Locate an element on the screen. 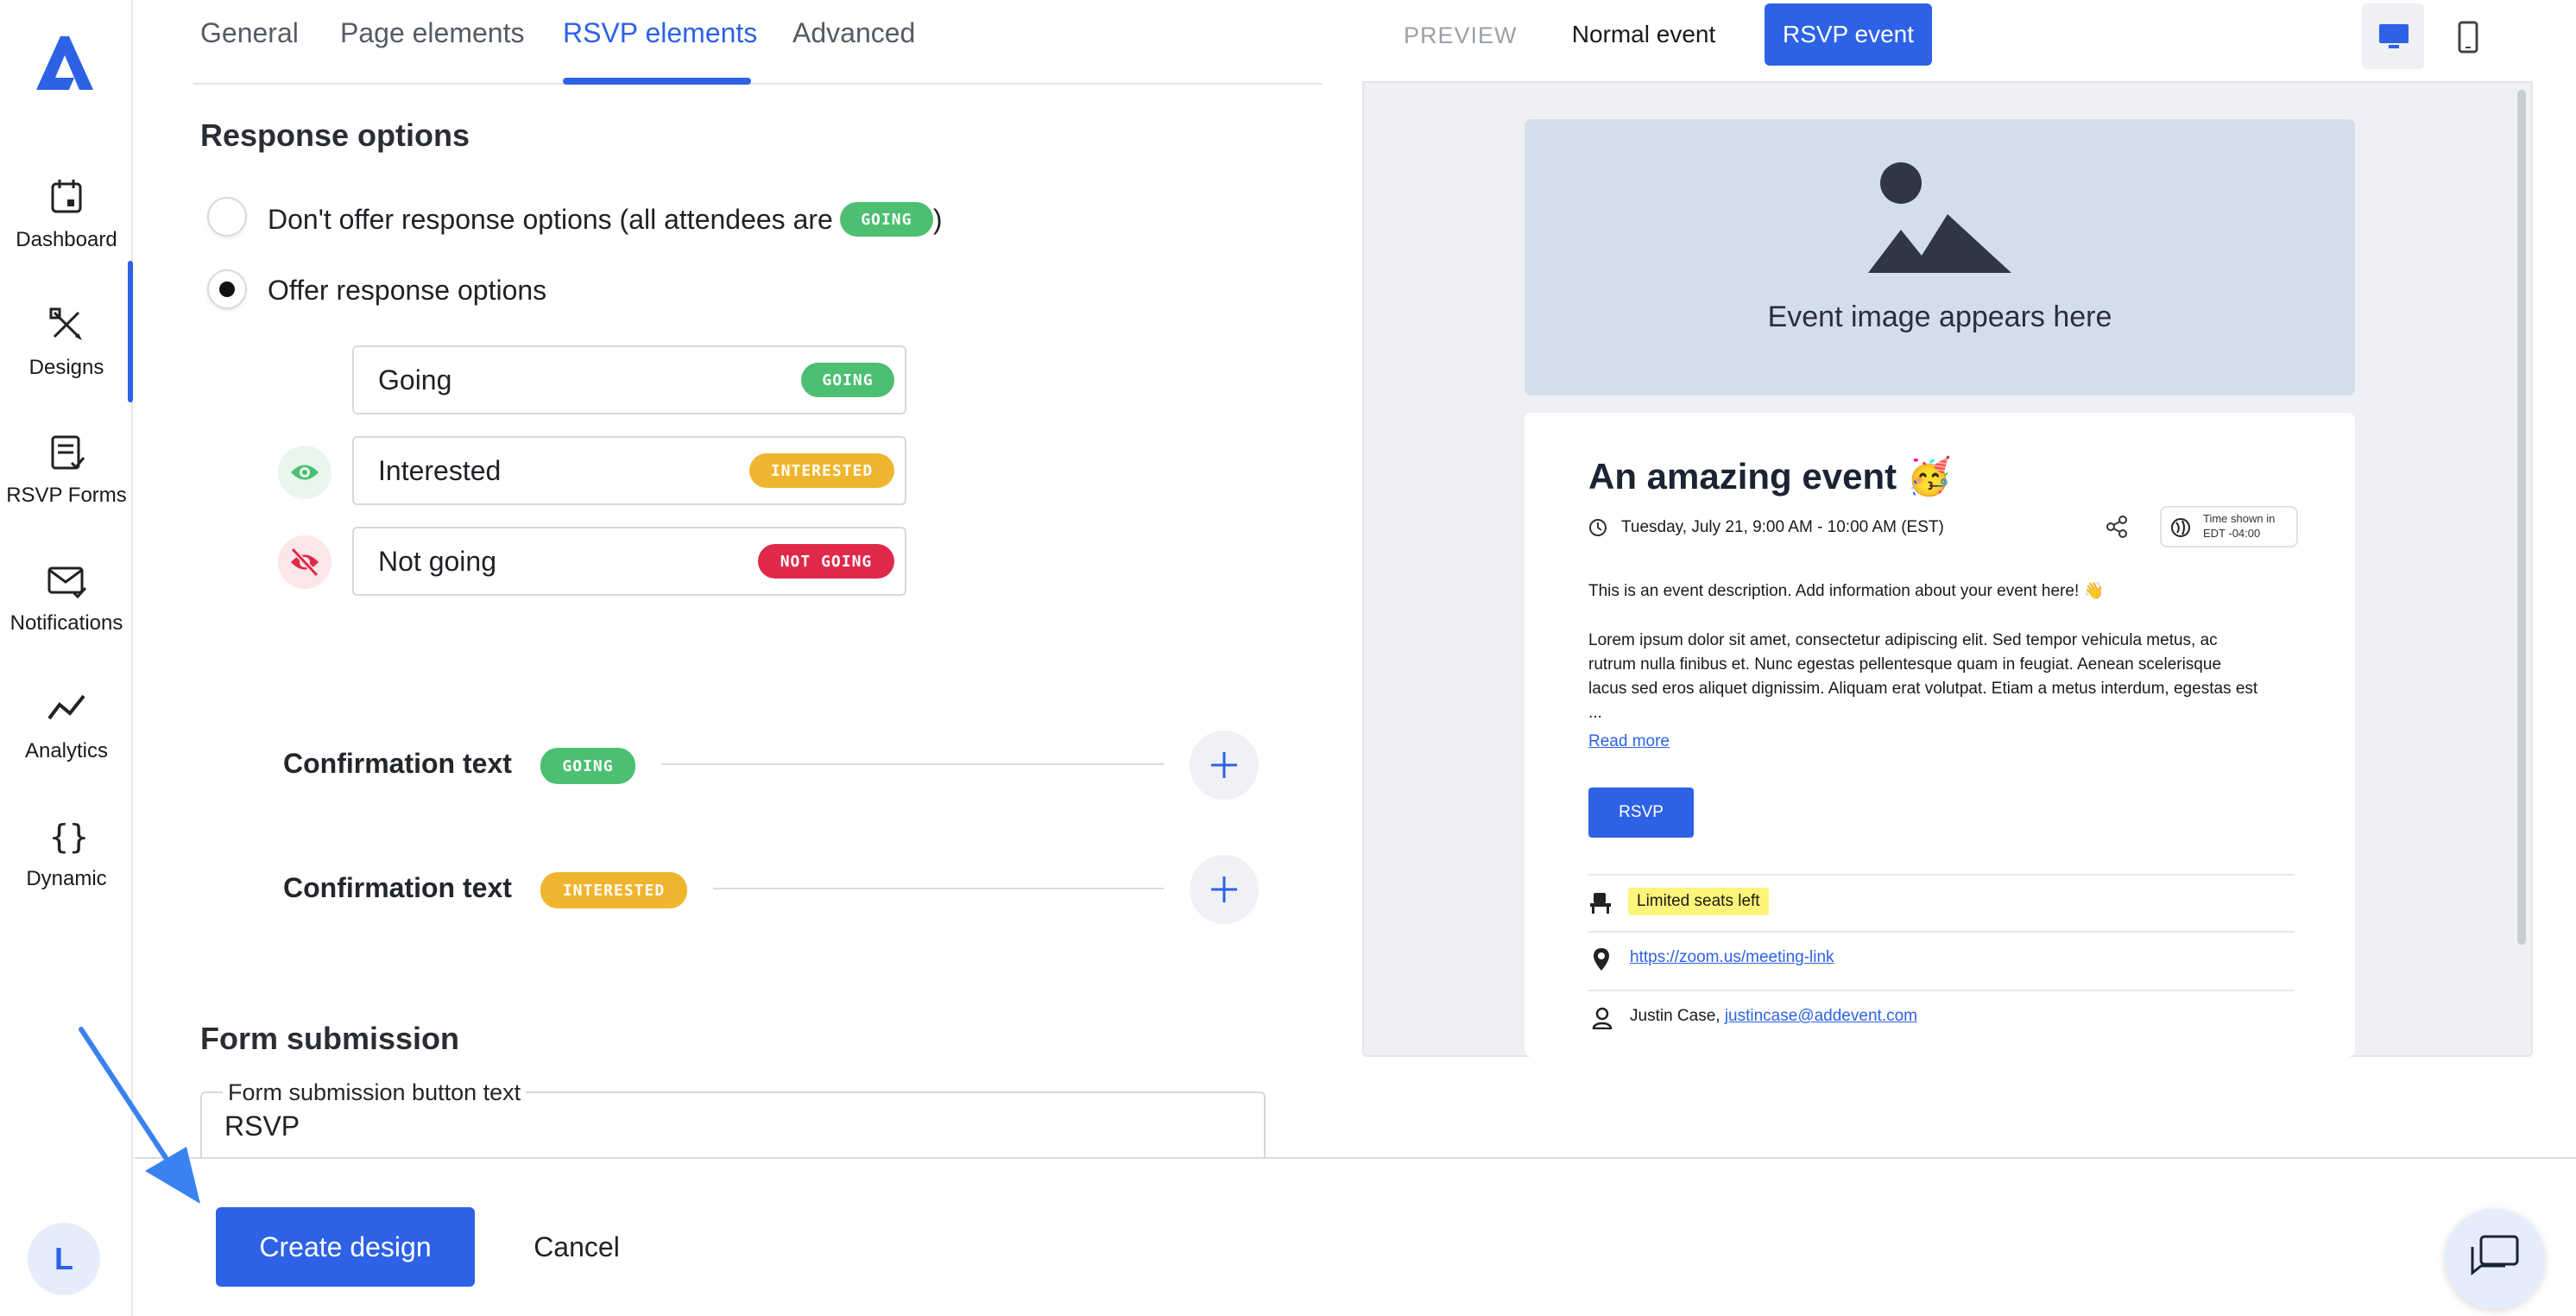 Image resolution: width=2576 pixels, height=1316 pixels. sidebar-item-label: RSVP Forms is located at coordinates (66, 495).